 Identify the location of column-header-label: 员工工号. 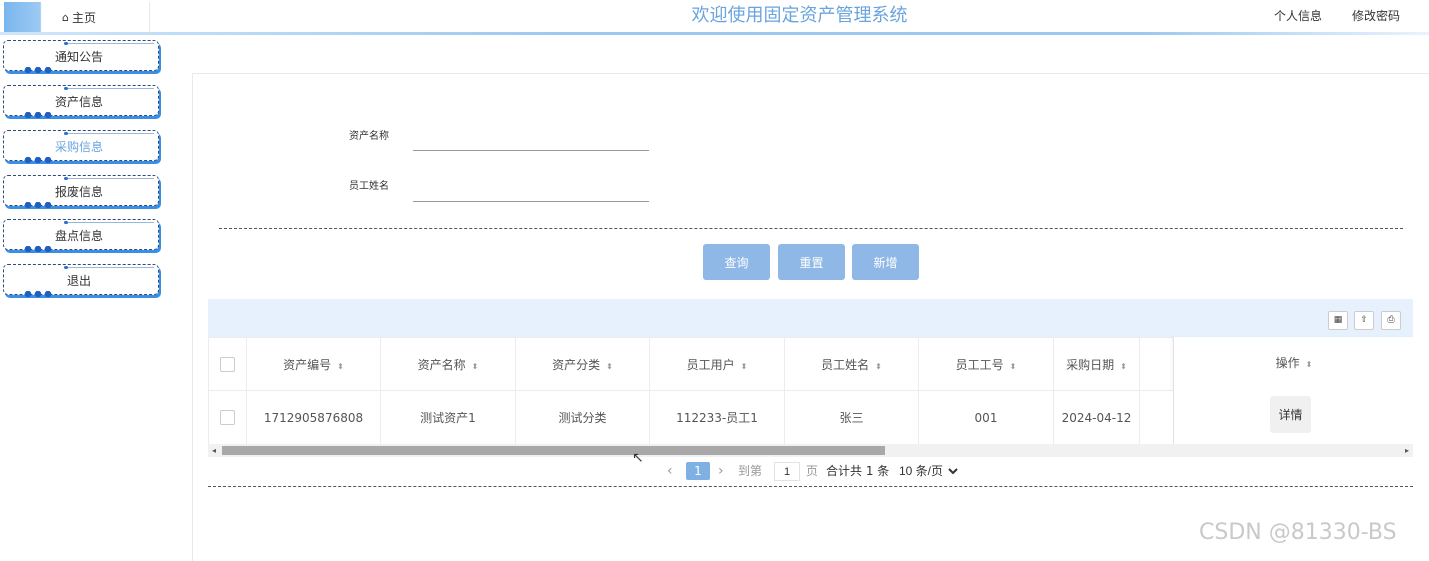
(979, 364).